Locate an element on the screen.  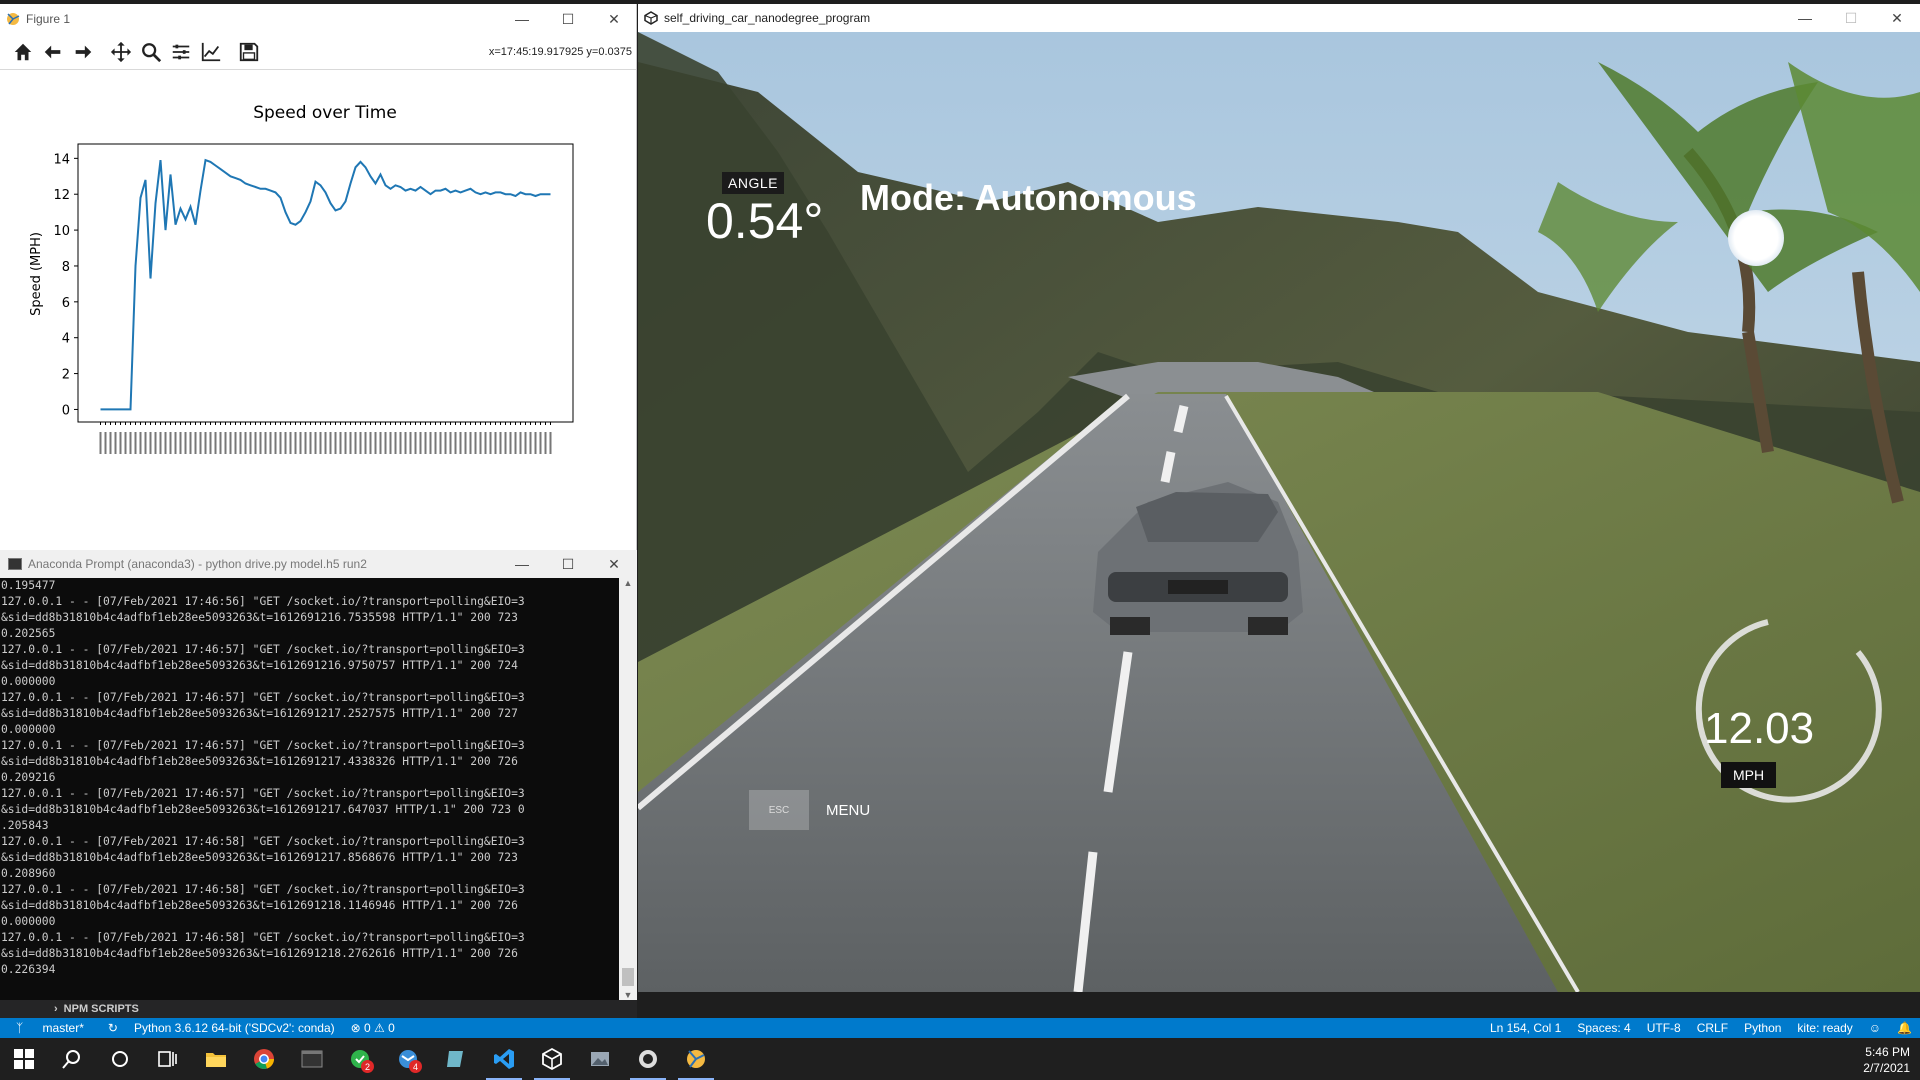
unity-hub-icon is located at coordinates (648, 1059).